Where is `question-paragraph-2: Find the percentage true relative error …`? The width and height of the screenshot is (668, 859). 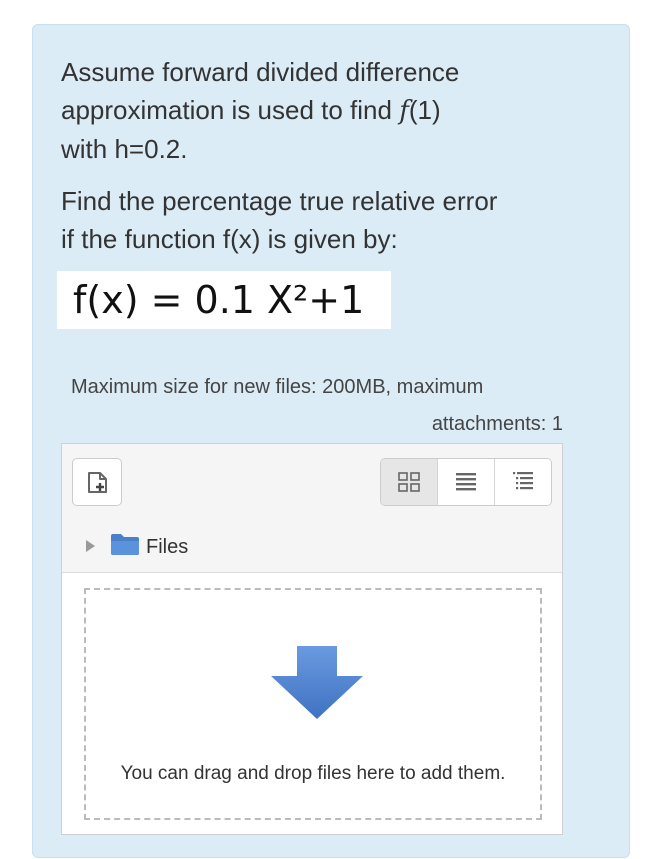 question-paragraph-2: Find the percentage true relative error … is located at coordinates (331, 220).